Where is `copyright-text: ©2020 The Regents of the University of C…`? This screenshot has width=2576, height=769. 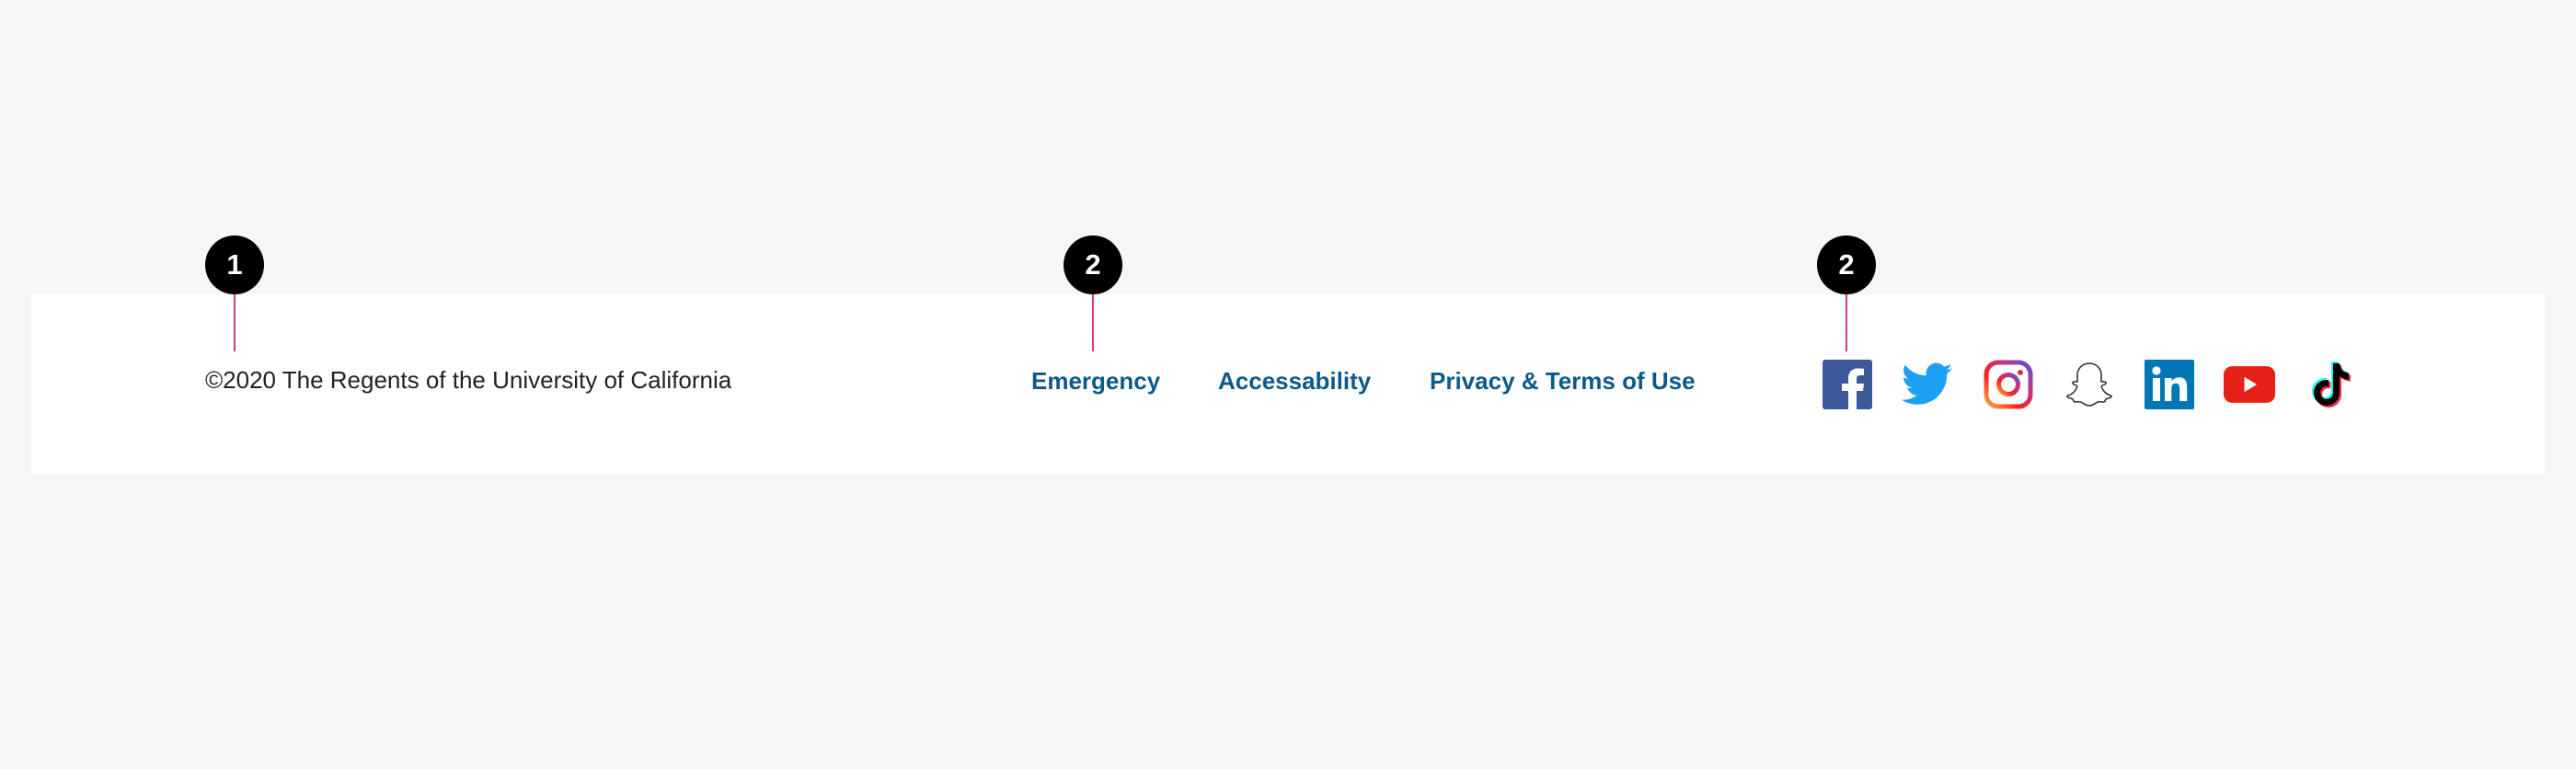
copyright-text: ©2020 The Regents of the University of C… is located at coordinates (468, 380).